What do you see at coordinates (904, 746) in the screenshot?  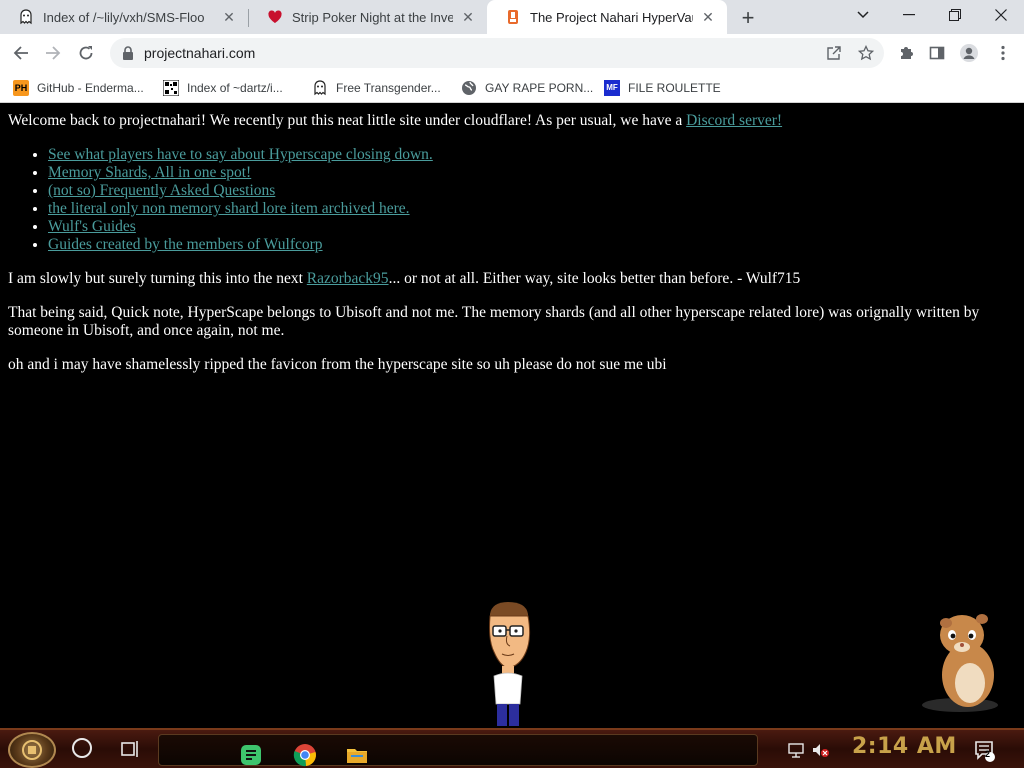 I see `taskbar-clock: 2:14 AM` at bounding box center [904, 746].